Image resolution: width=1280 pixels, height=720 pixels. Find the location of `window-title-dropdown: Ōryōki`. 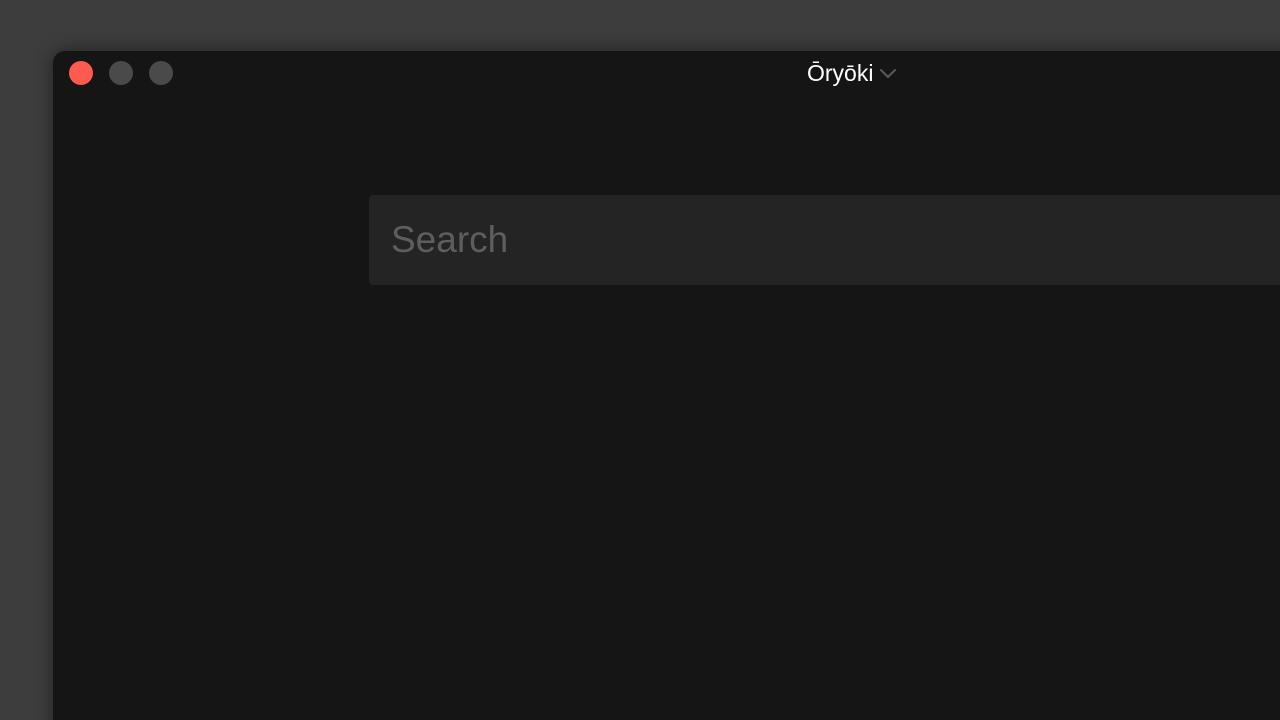

window-title-dropdown: Ōryōki is located at coordinates (852, 73).